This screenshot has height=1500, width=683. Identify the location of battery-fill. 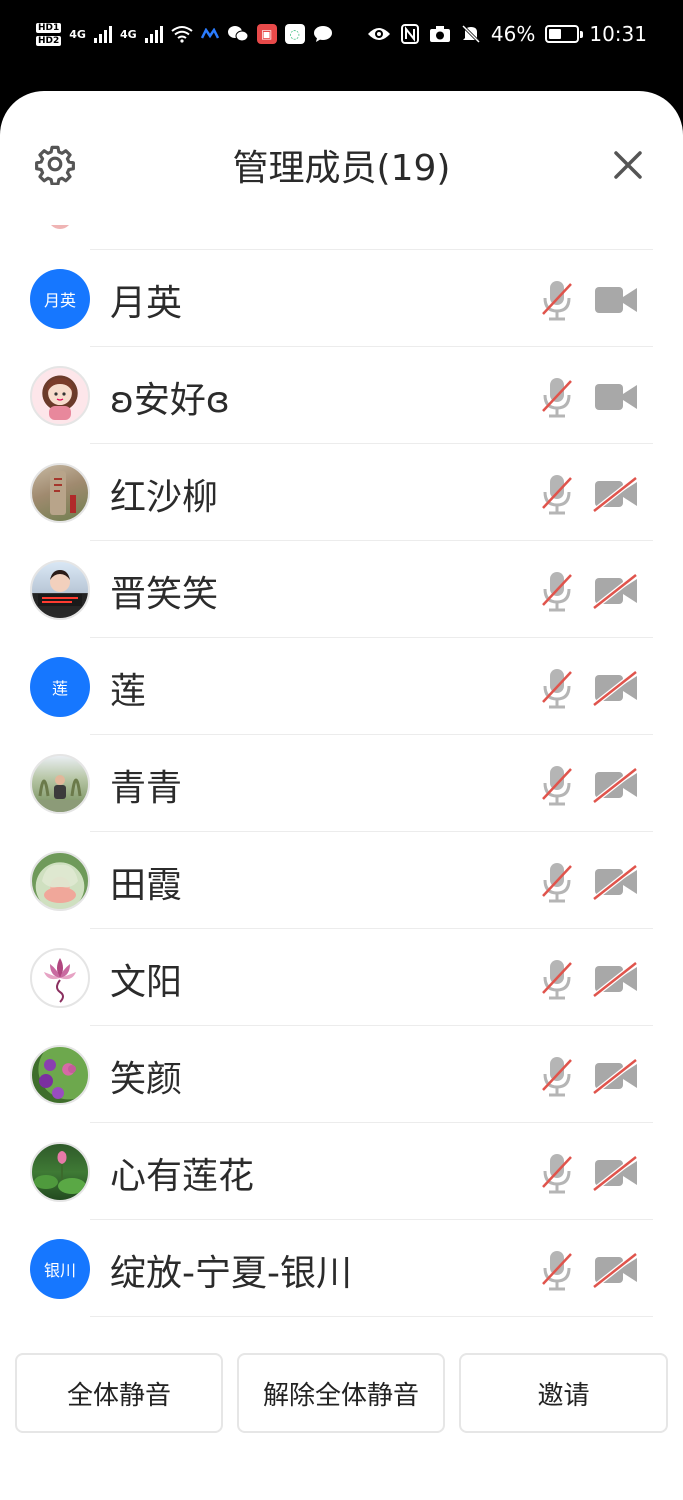
(555, 34).